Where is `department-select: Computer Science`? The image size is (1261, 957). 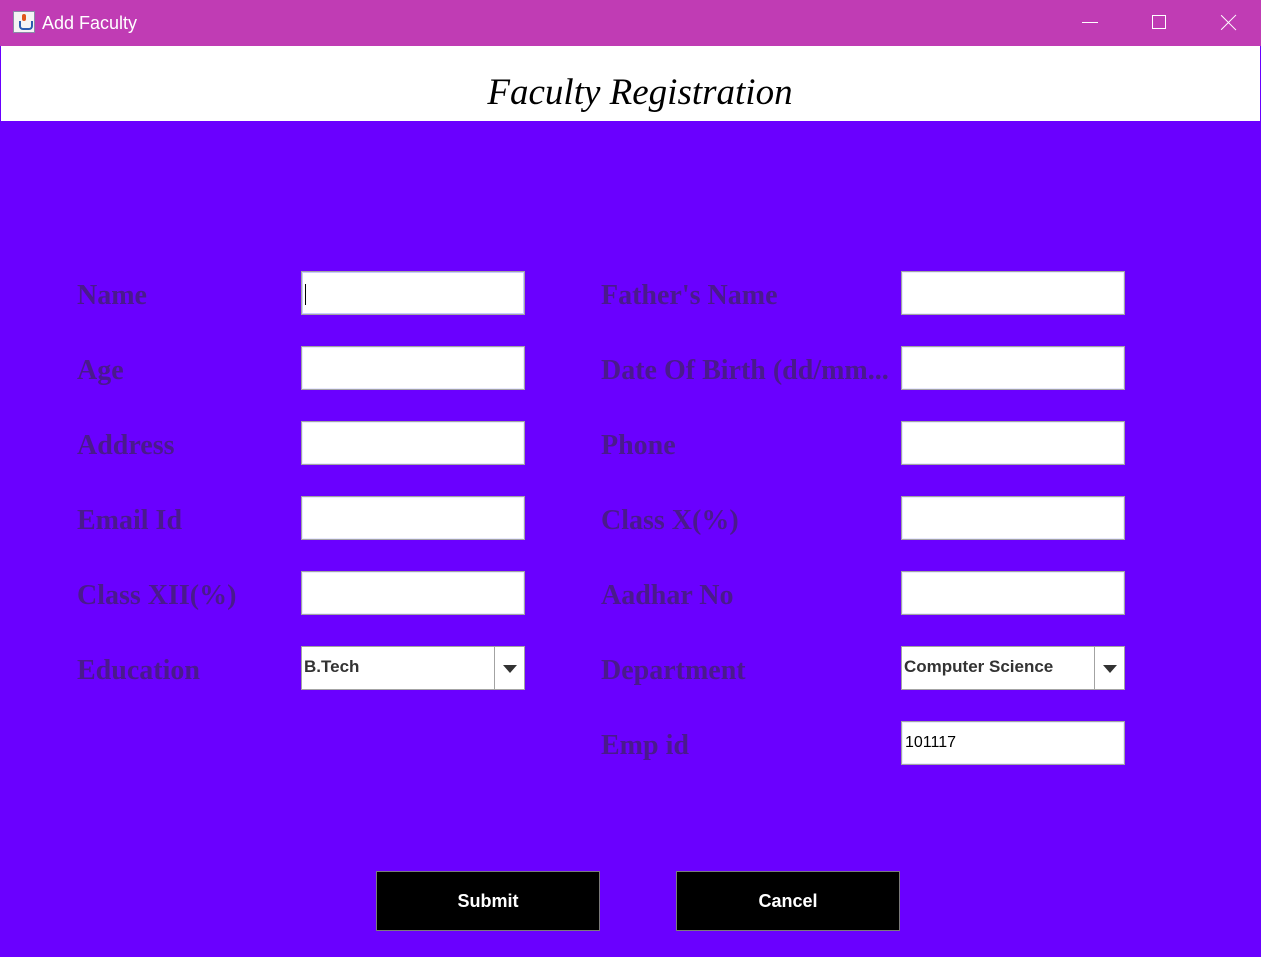
department-select: Computer Science is located at coordinates (1013, 668).